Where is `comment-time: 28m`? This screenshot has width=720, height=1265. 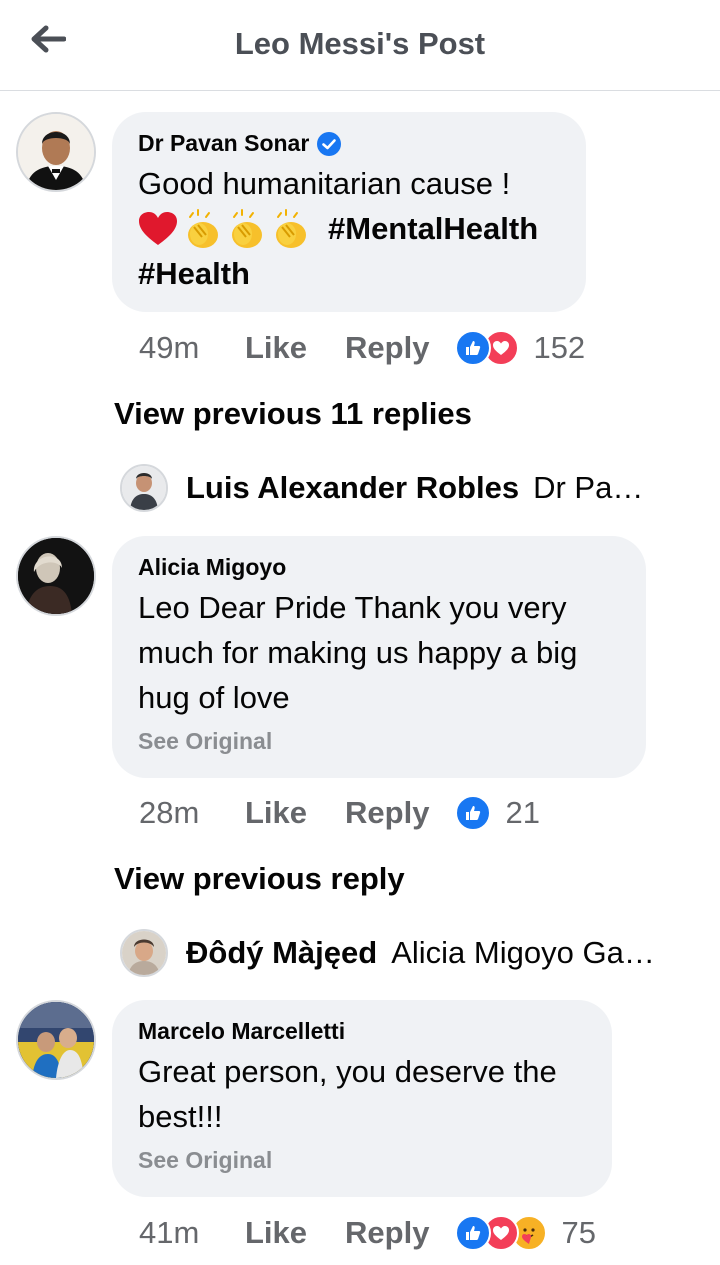 comment-time: 28m is located at coordinates (192, 813).